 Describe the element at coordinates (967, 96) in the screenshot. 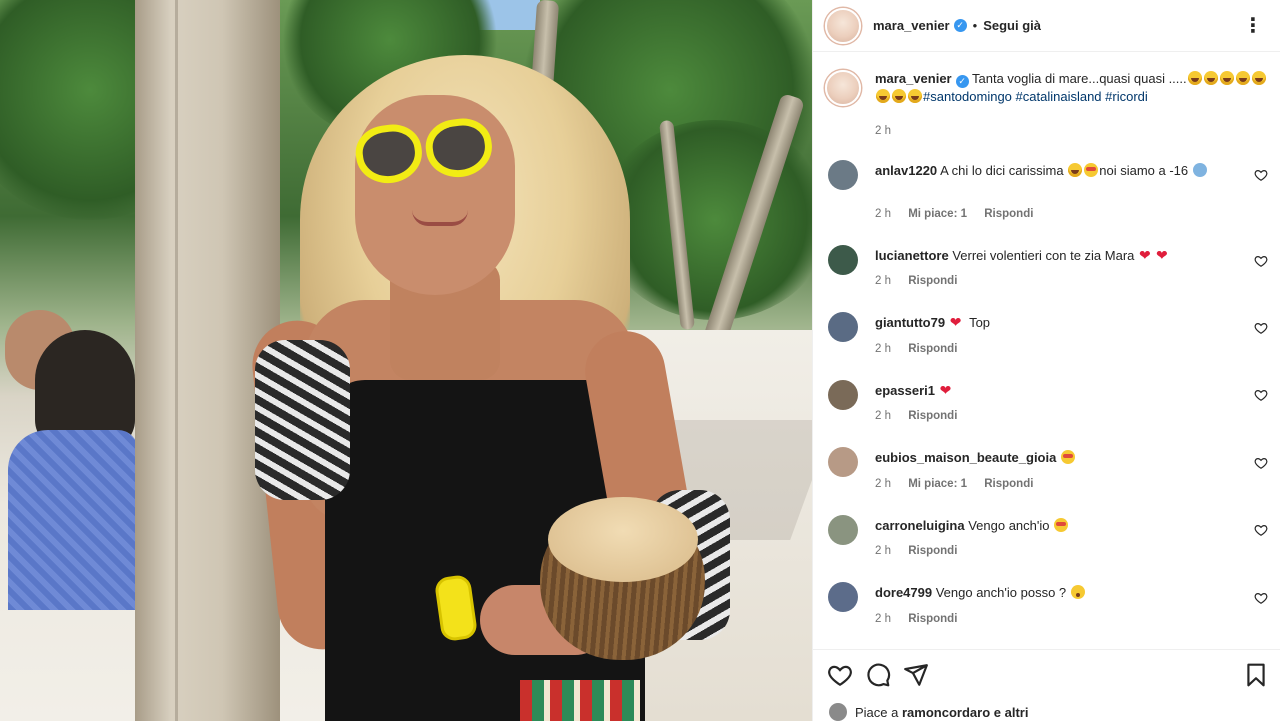

I see `hashtag-link: #santodomingo` at that location.